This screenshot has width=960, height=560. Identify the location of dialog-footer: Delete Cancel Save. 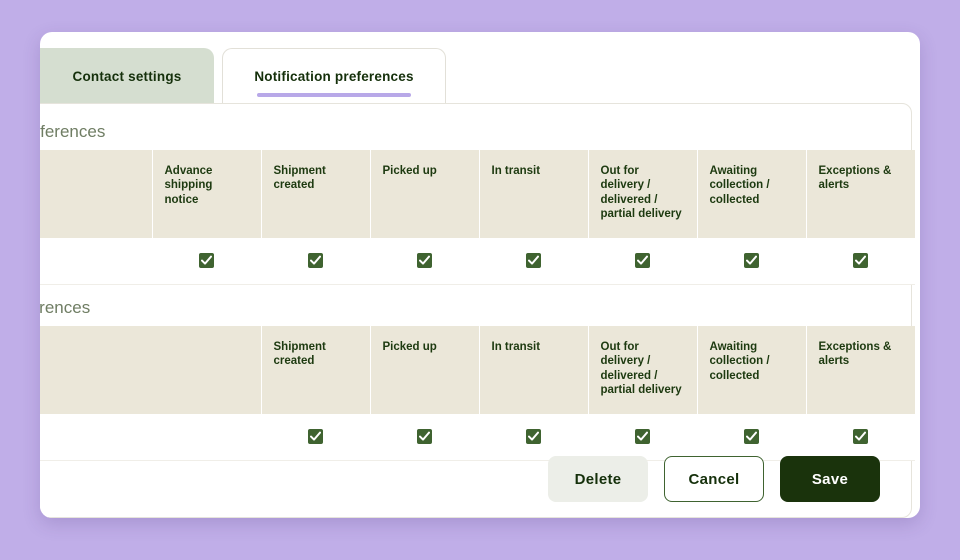
(714, 479).